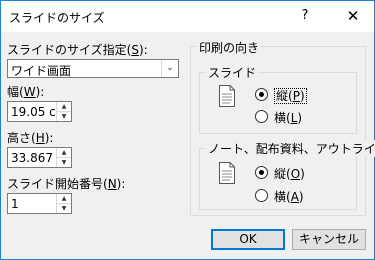  I want to click on height-value: 33.867 cm, so click(33, 158).